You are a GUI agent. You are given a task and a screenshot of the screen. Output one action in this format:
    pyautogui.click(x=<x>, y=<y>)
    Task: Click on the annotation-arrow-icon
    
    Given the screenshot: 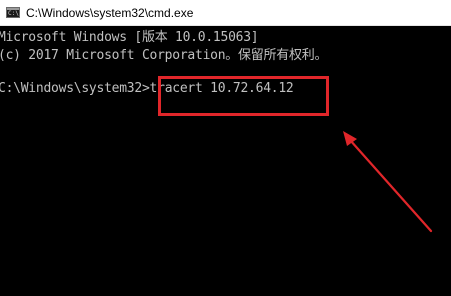 What is the action you would take?
    pyautogui.click(x=388, y=182)
    